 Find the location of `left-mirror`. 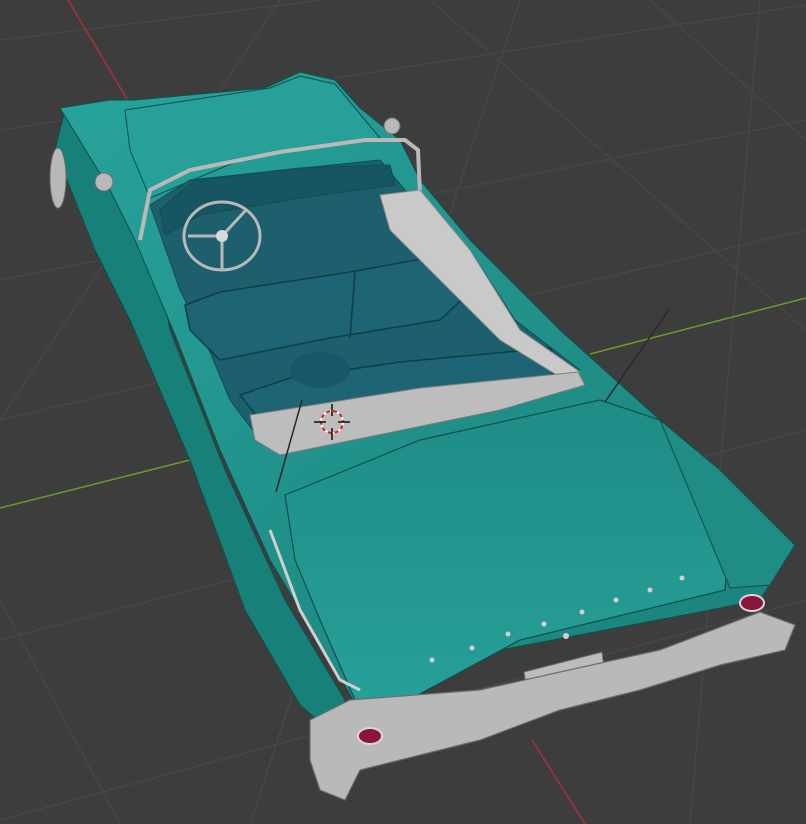

left-mirror is located at coordinates (104, 182).